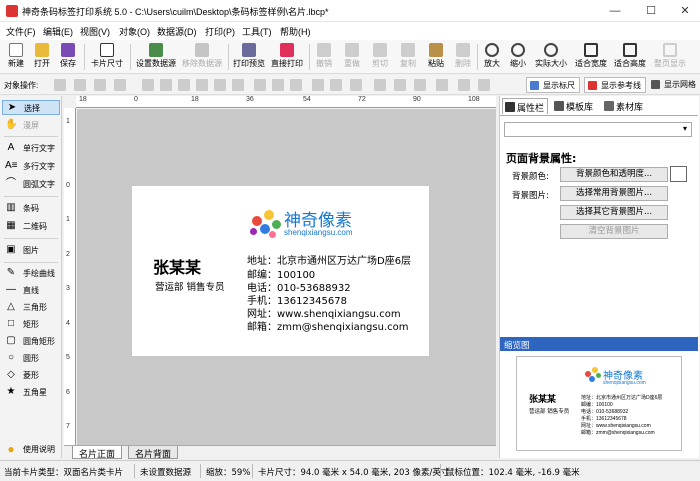  What do you see at coordinates (31, 208) in the screenshot?
I see `tool-barcode: ▥ 条码` at bounding box center [31, 208].